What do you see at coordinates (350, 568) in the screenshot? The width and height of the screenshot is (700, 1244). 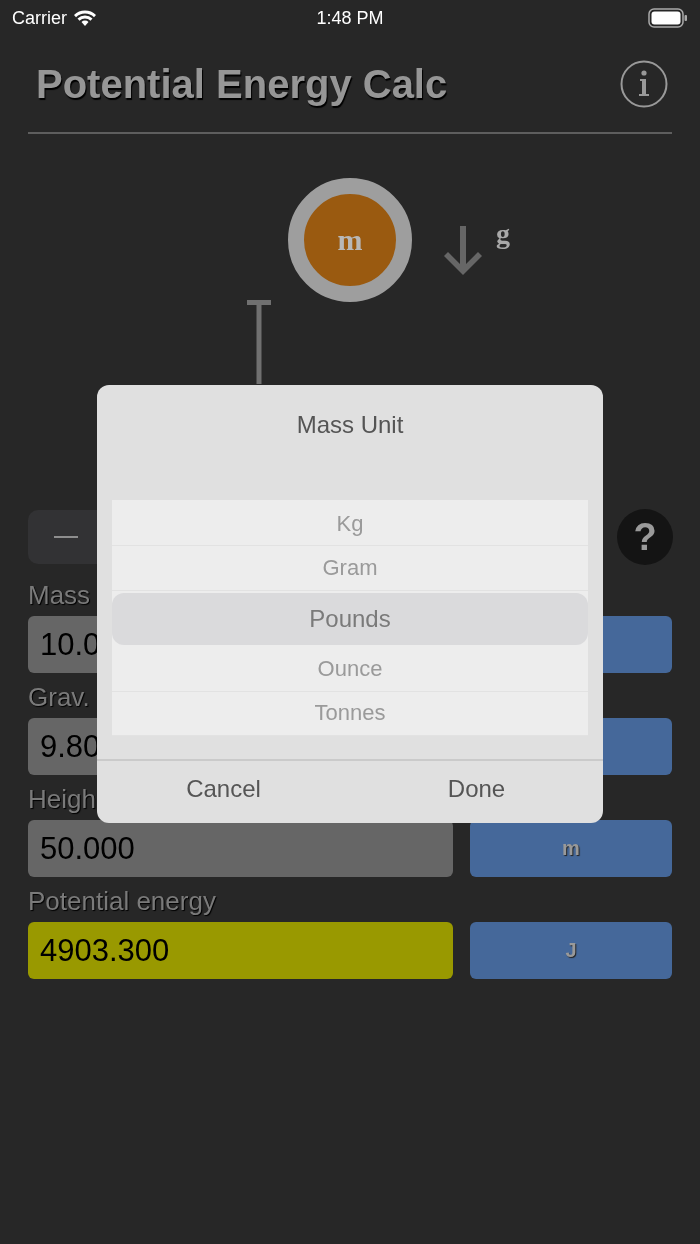 I see `picker-option: Gram` at bounding box center [350, 568].